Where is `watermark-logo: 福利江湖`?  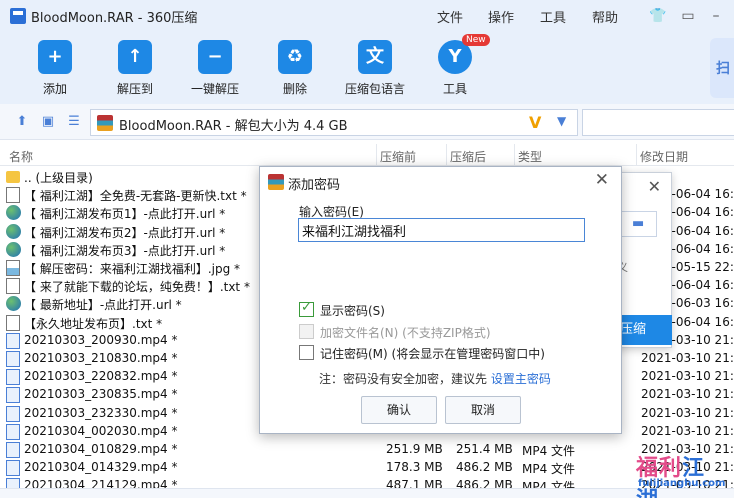
watermark-logo: 福利江湖 is located at coordinates (682, 474).